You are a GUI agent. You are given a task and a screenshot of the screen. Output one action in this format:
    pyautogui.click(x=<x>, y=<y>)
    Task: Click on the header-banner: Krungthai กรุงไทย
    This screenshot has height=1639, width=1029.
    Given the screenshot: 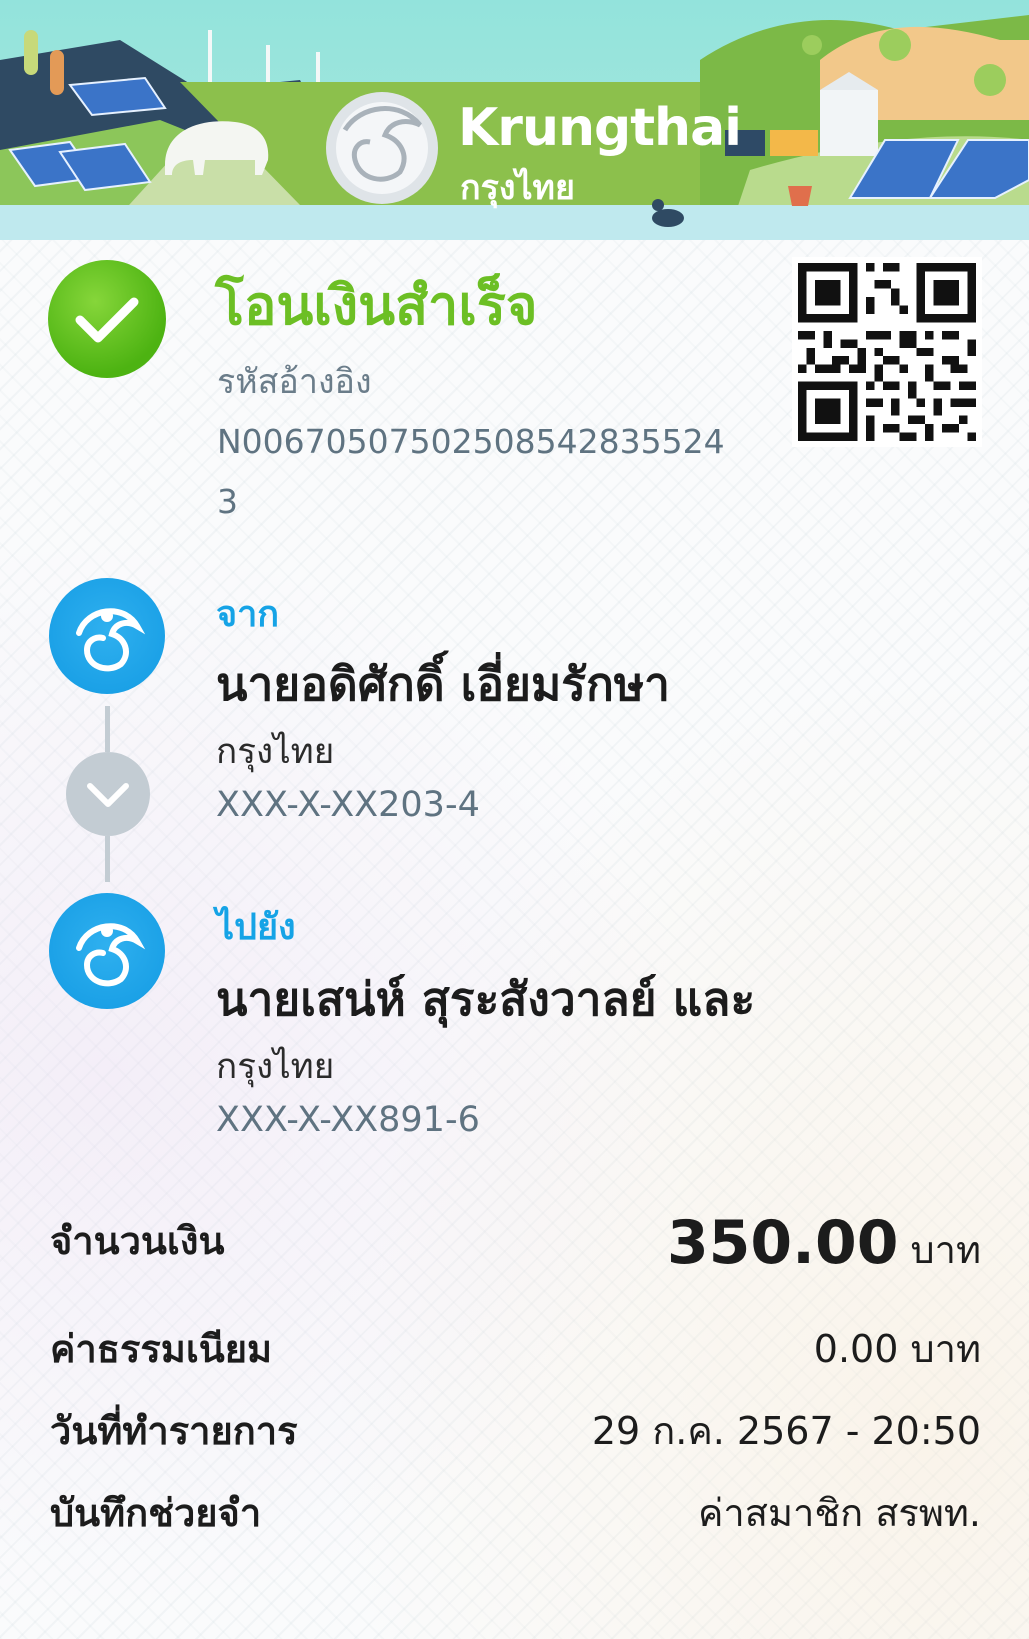 What is the action you would take?
    pyautogui.click(x=514, y=120)
    